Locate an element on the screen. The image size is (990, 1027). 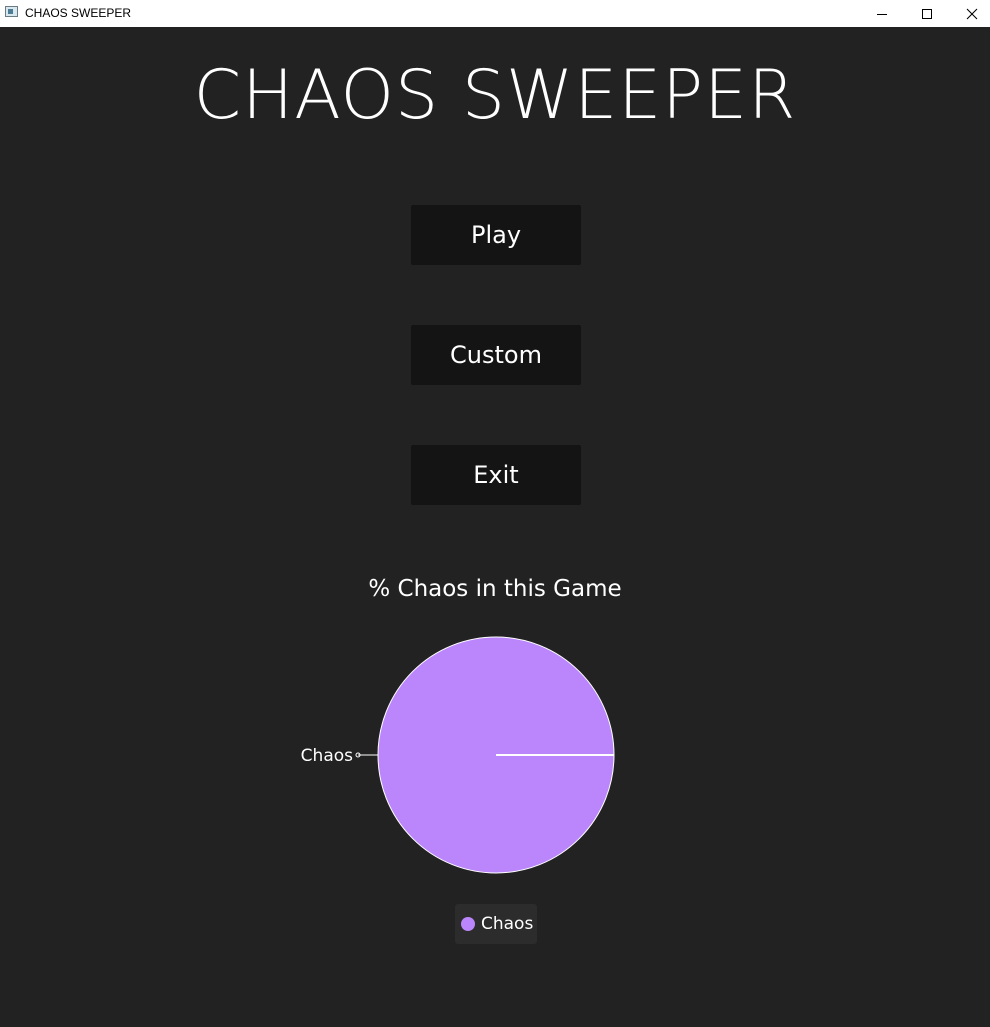
legend-label: Chaos is located at coordinates (507, 924).